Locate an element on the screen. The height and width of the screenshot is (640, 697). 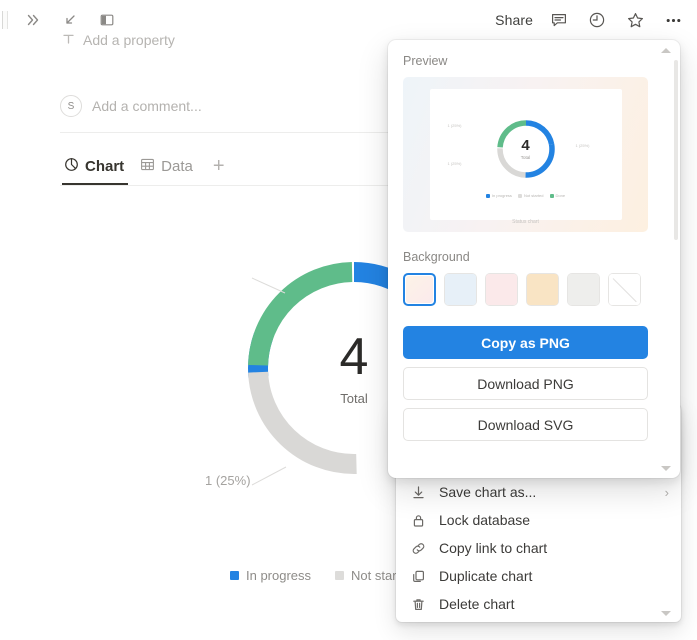
tab-data-label: Data is located at coordinates (177, 166).